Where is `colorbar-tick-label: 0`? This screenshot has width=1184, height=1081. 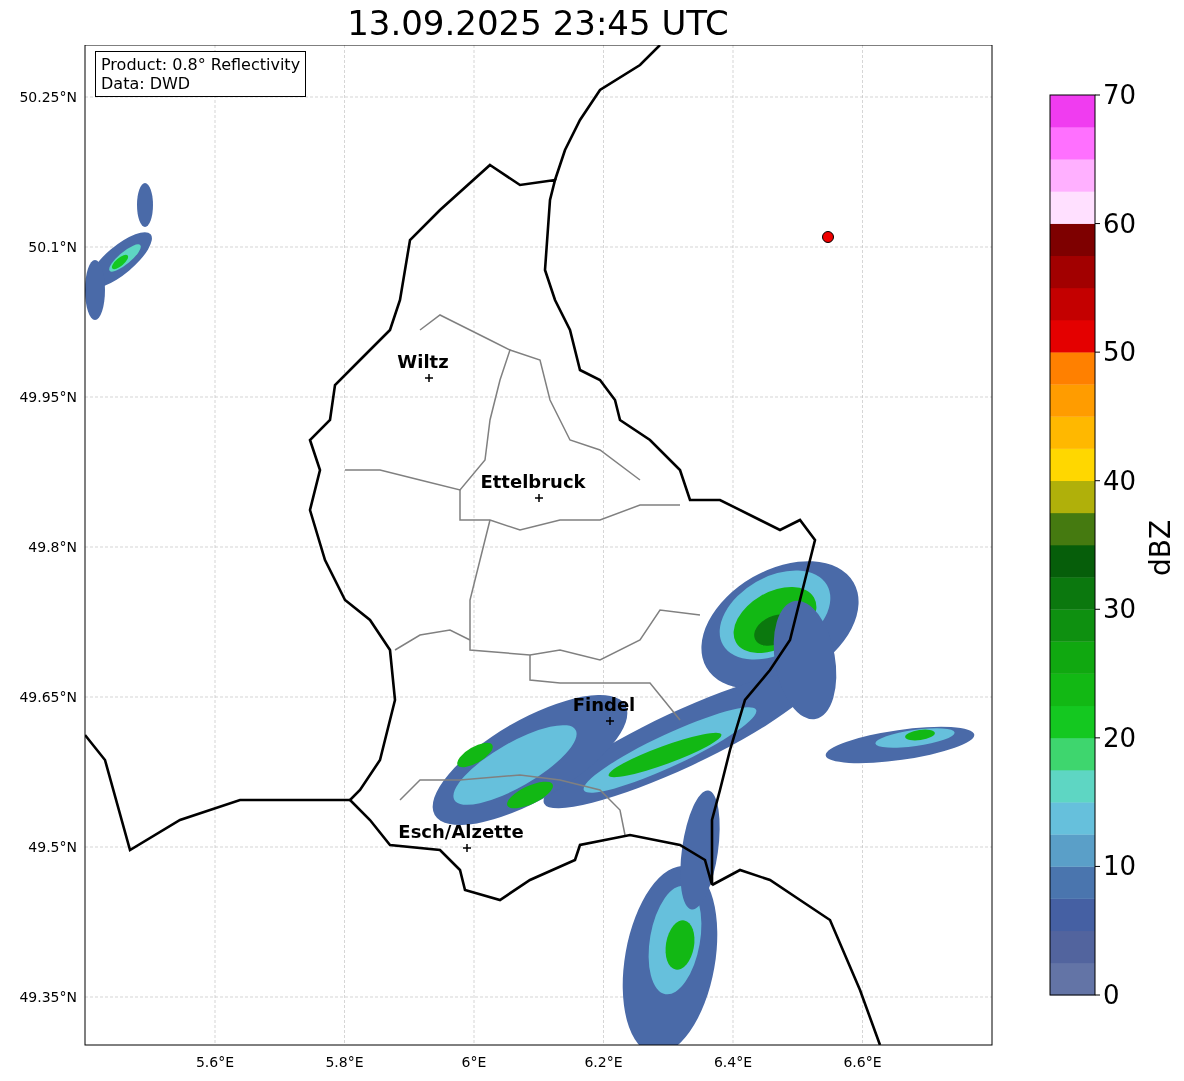 colorbar-tick-label: 0 is located at coordinates (1111, 995).